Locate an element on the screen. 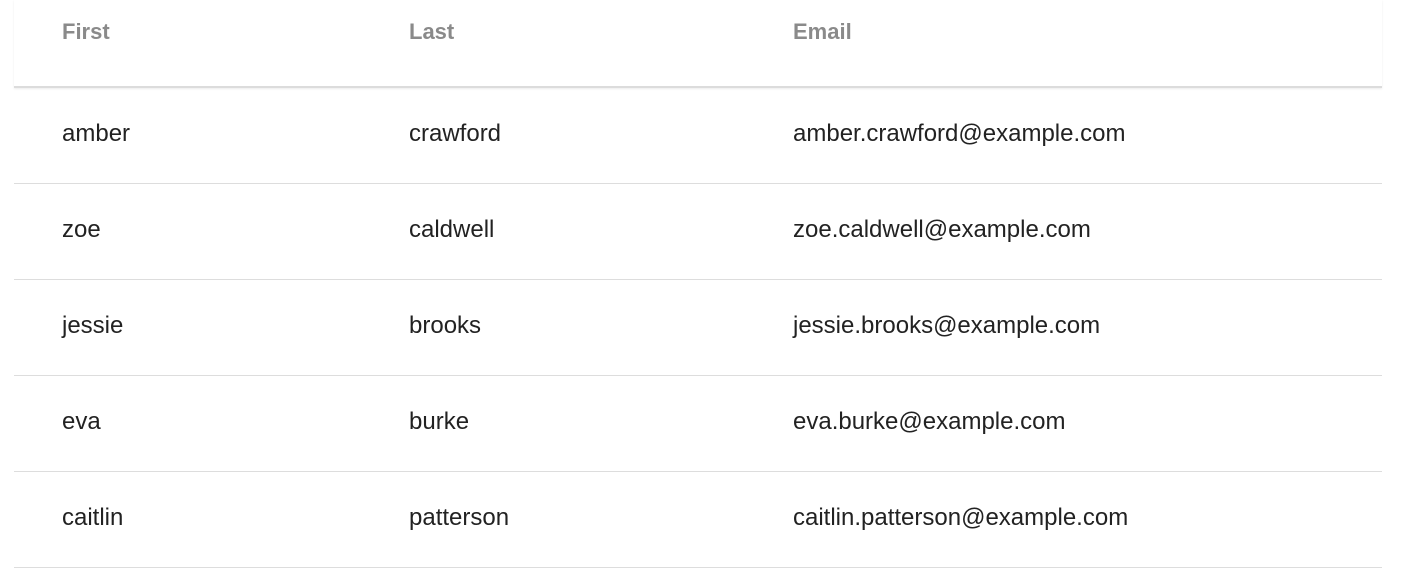 The width and height of the screenshot is (1404, 584). cell-first-name: zoe is located at coordinates (81, 229).